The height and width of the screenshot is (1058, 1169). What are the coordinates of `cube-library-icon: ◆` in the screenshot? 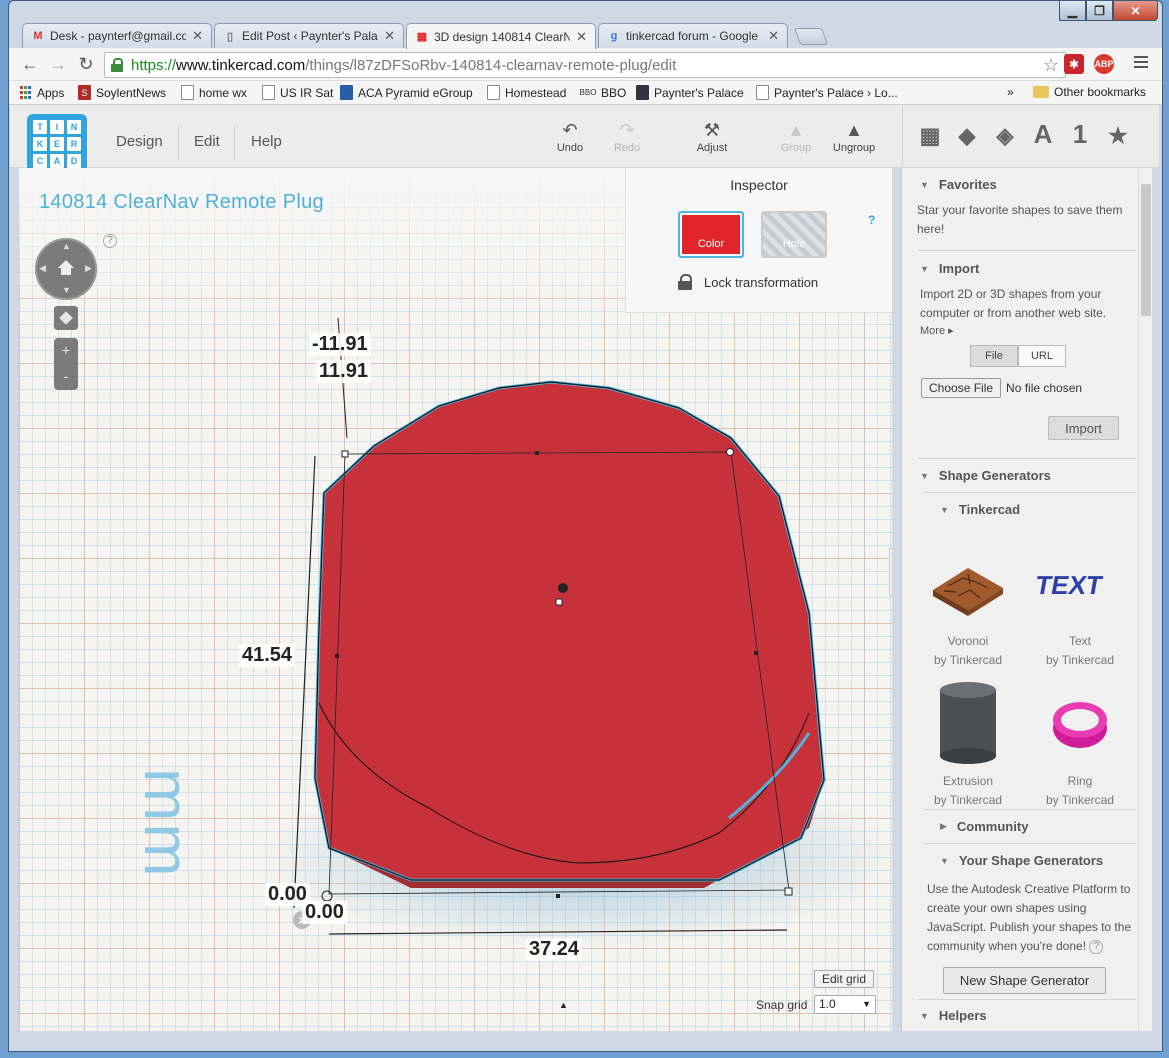 It's located at (967, 136).